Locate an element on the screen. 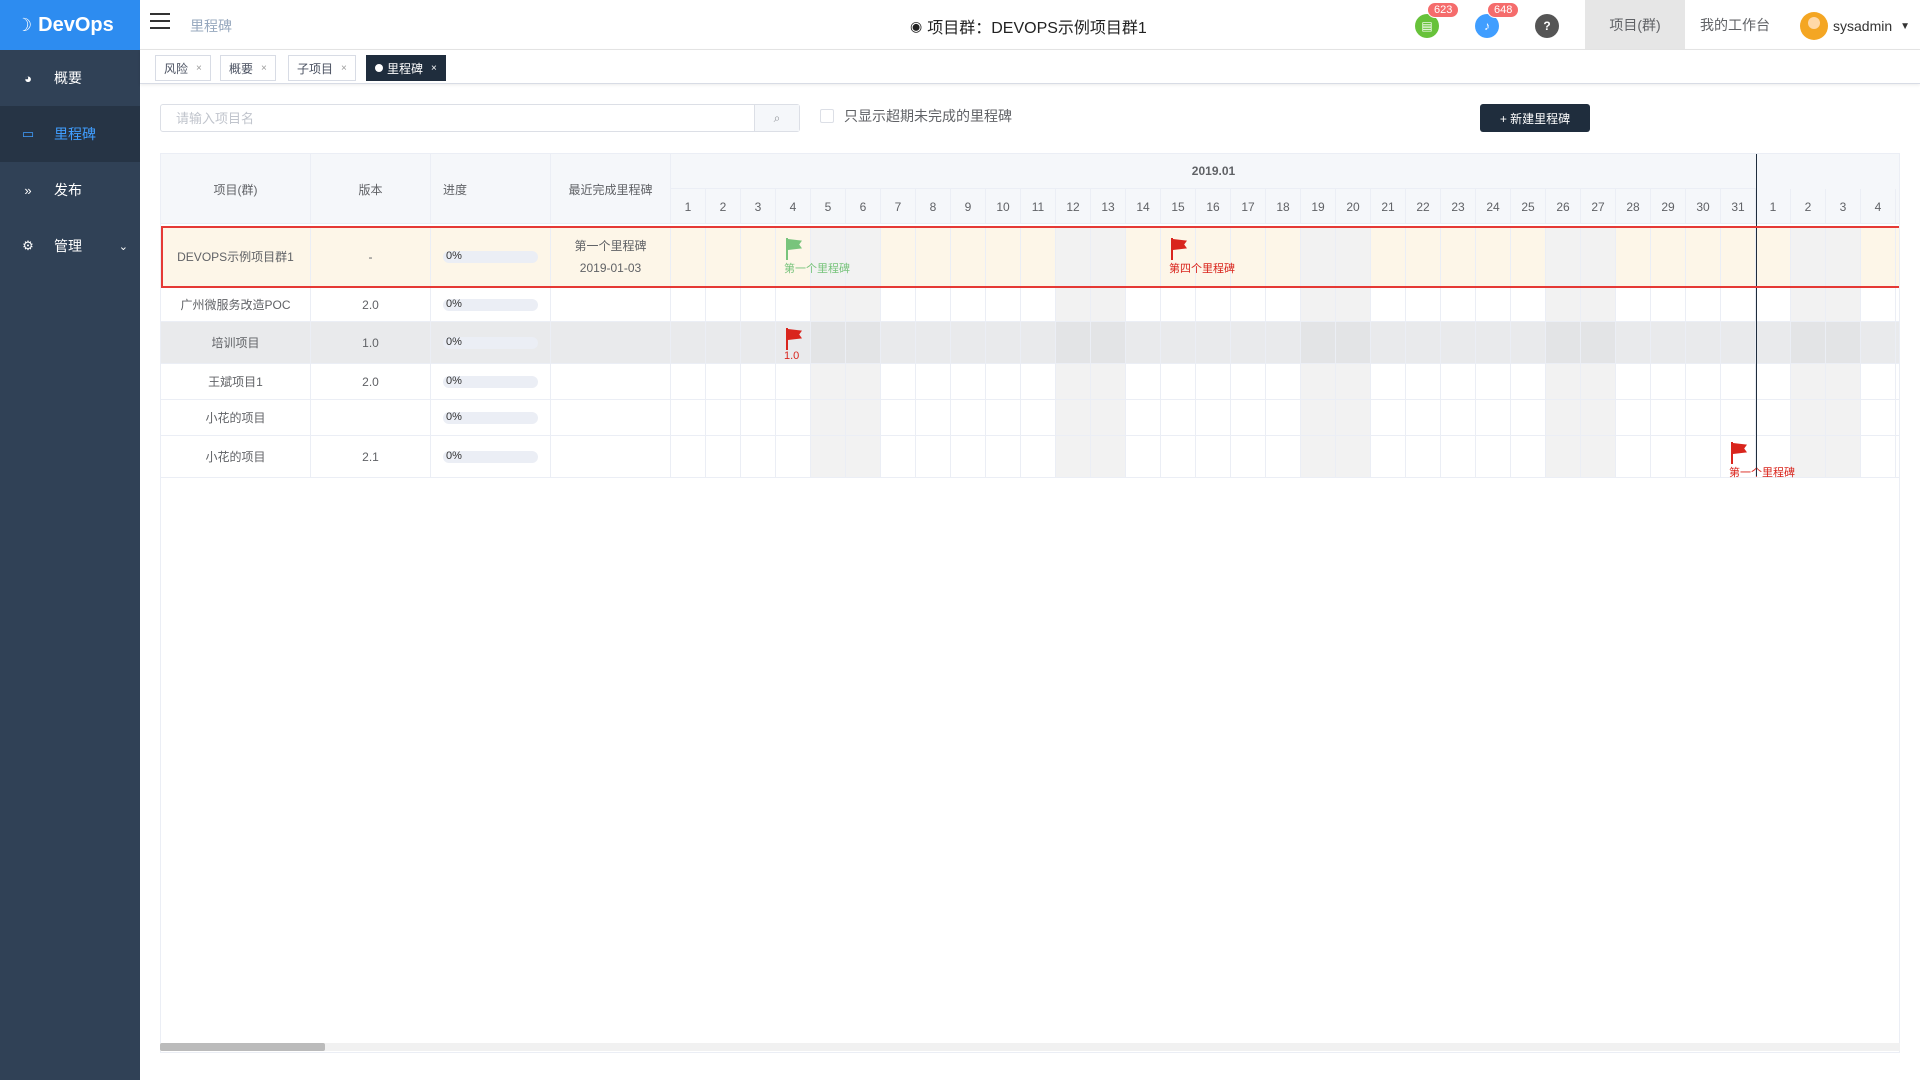 The image size is (1920, 1080). scrollbar-thumb is located at coordinates (242, 1047).